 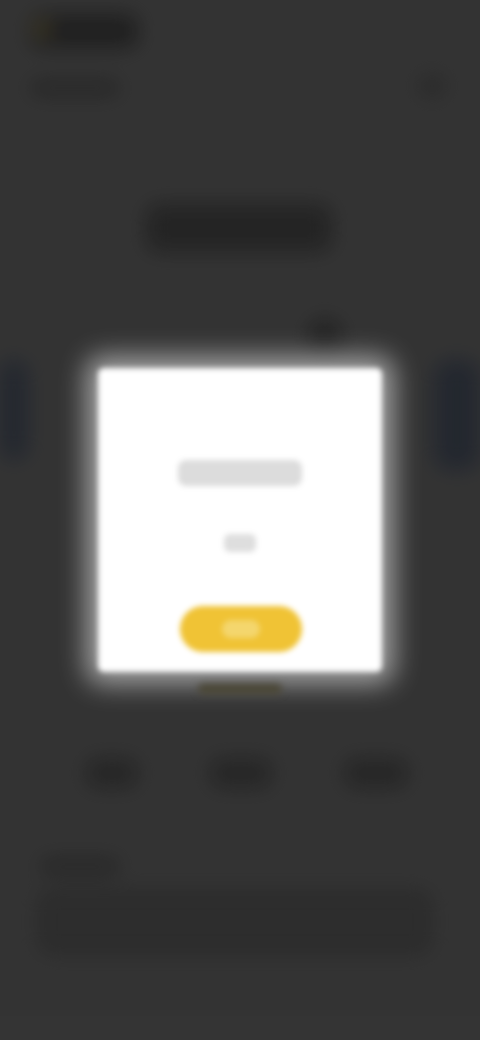 I want to click on modal-shadow-accent, so click(x=240, y=689).